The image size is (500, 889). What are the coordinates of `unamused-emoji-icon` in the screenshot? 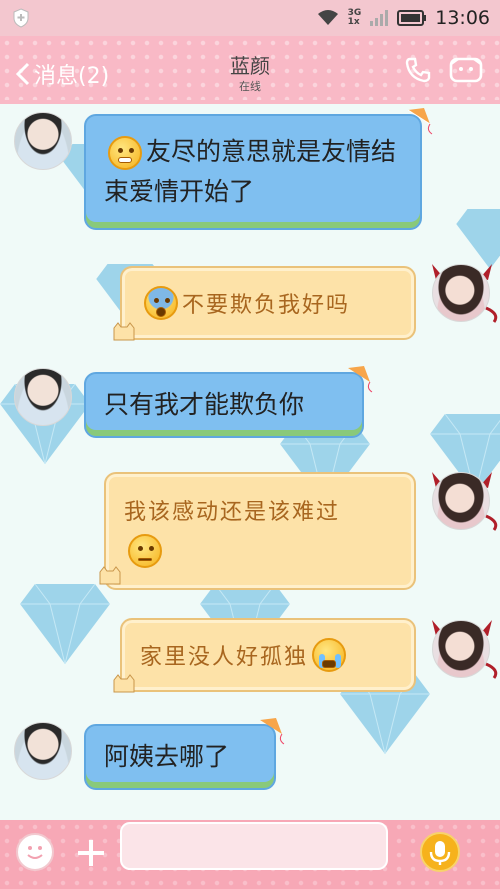 It's located at (145, 551).